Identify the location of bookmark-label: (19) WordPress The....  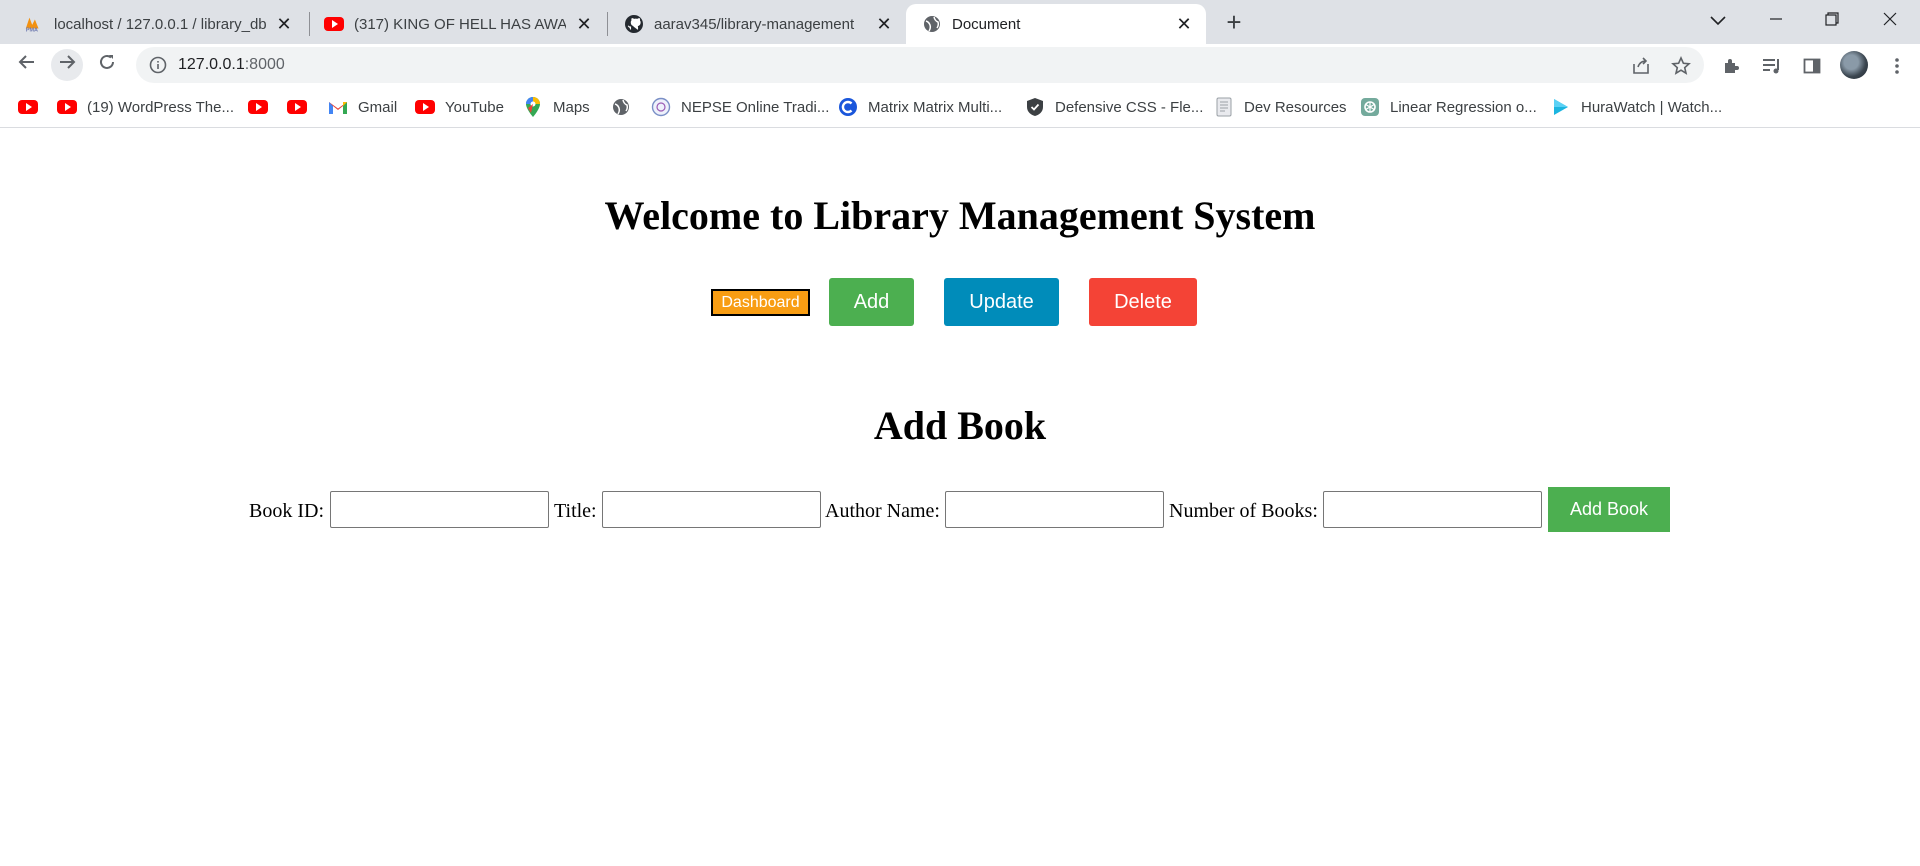
(160, 107).